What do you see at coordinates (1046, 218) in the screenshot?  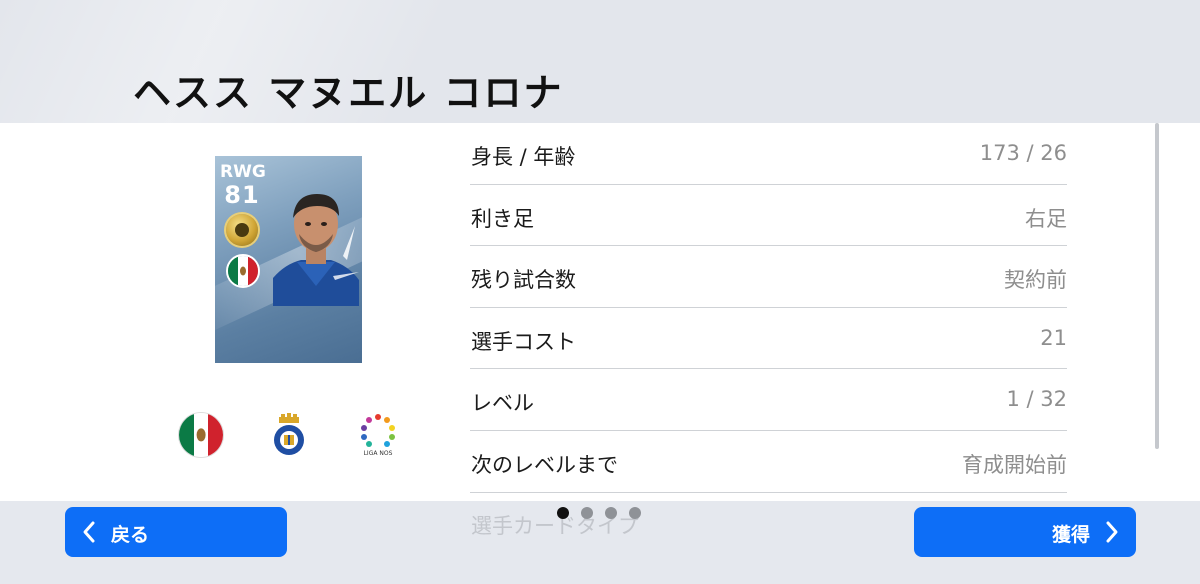 I see `detail-value: 右足` at bounding box center [1046, 218].